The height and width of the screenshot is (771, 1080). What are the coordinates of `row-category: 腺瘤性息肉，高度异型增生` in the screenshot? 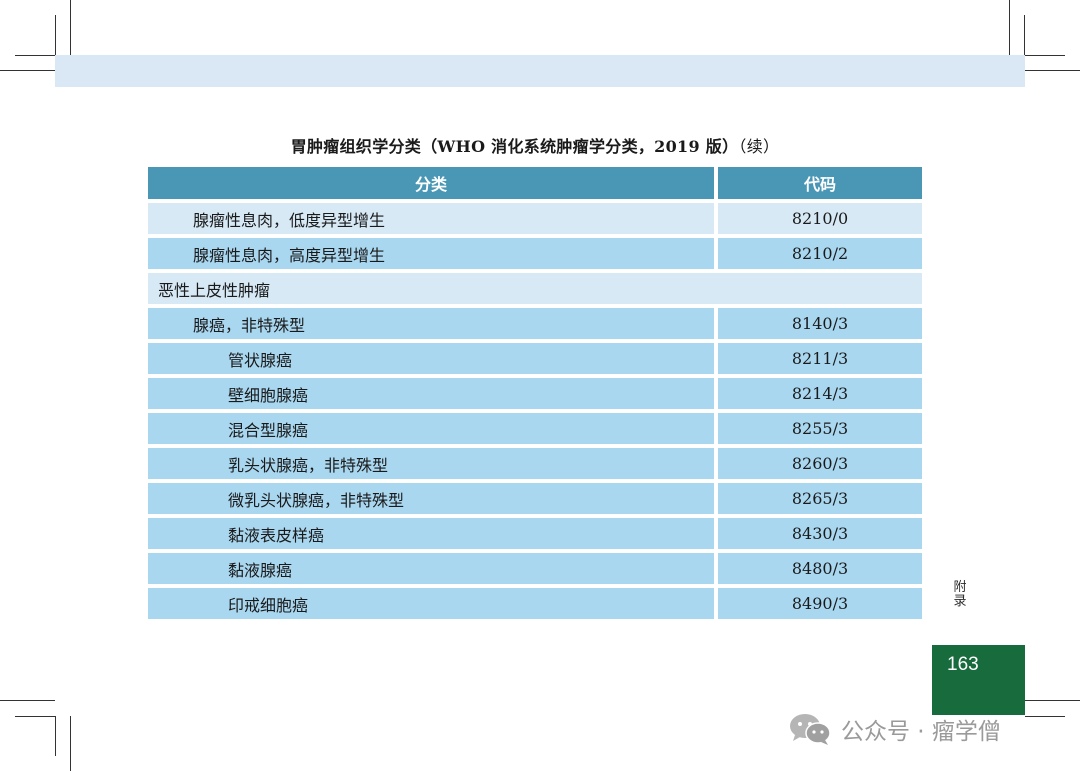 It's located at (431, 253).